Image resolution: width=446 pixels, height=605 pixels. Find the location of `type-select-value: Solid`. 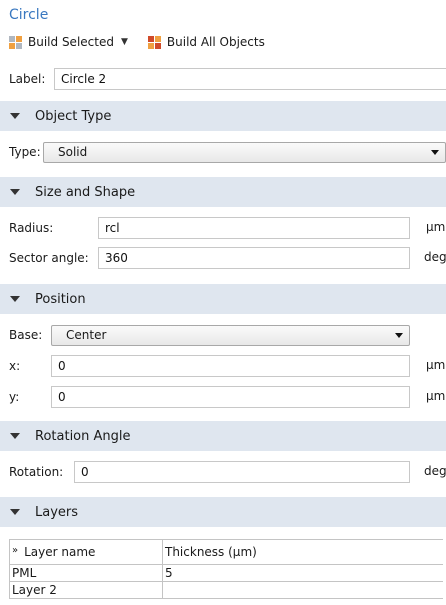

type-select-value: Solid is located at coordinates (73, 152).